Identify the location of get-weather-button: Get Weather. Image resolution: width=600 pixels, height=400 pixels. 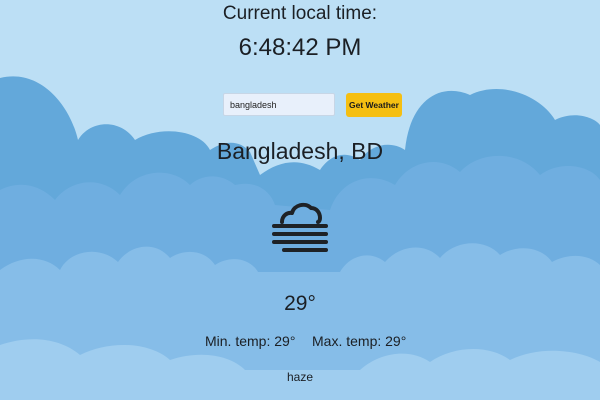
(374, 105).